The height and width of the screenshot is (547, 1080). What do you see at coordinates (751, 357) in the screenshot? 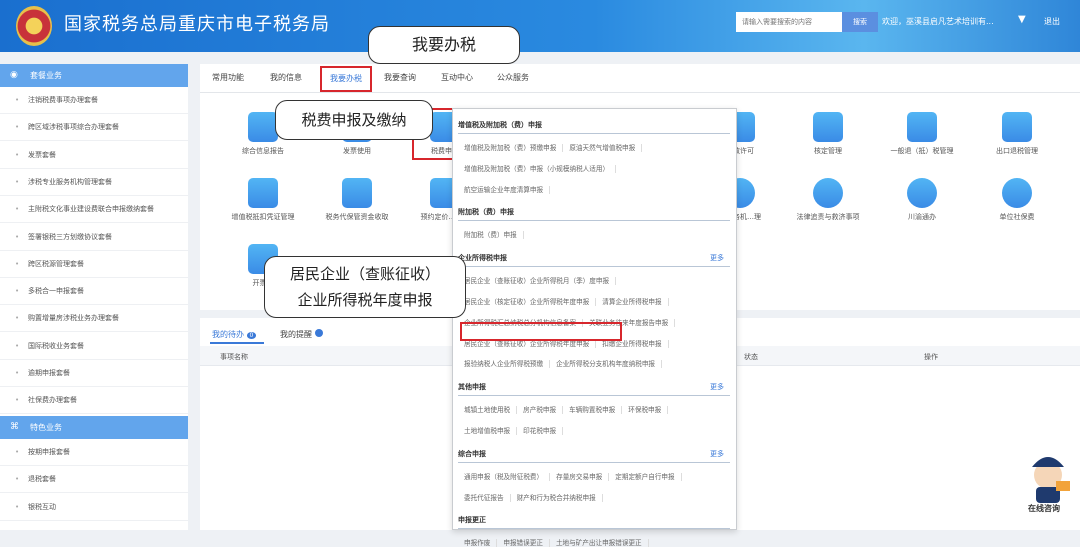
I see `col-status: 状态` at bounding box center [751, 357].